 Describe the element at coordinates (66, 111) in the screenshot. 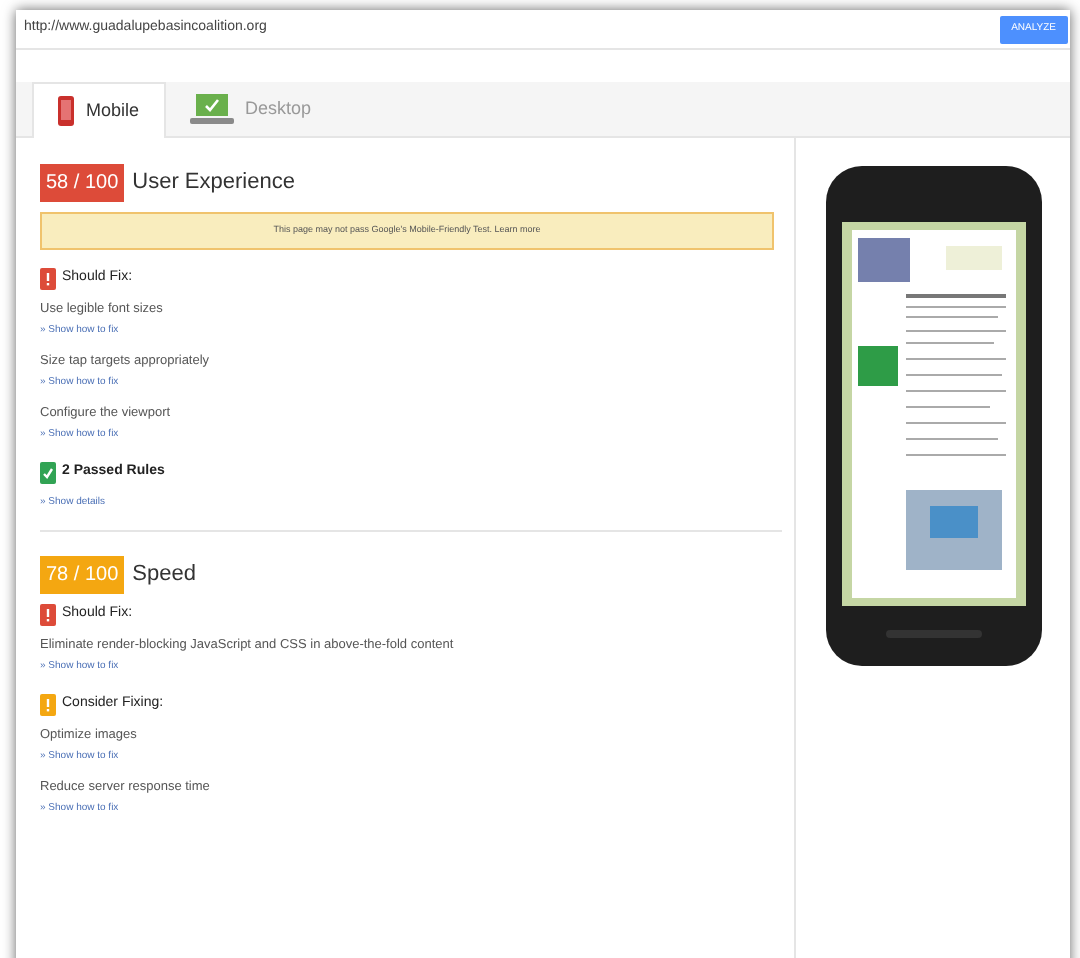

I see `phone-icon` at that location.